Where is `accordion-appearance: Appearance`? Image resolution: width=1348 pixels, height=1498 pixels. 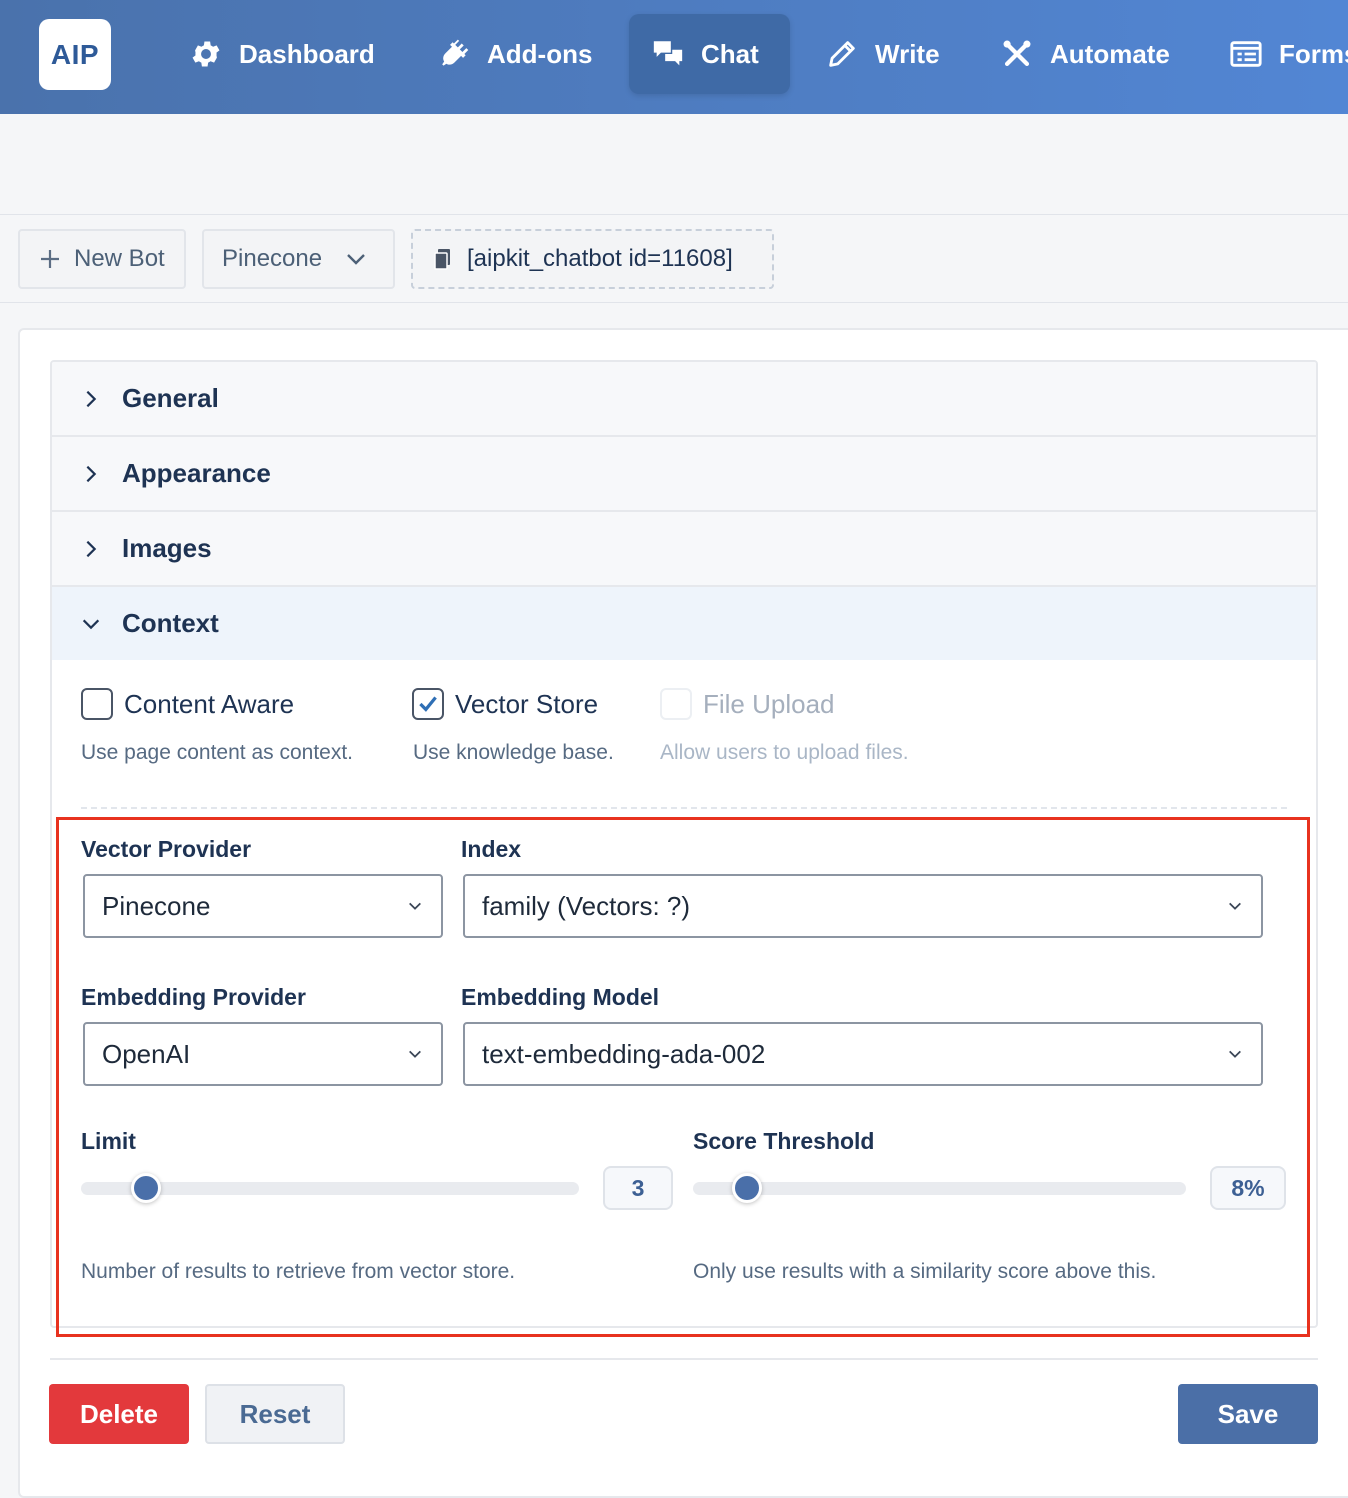
accordion-appearance: Appearance is located at coordinates (684, 474).